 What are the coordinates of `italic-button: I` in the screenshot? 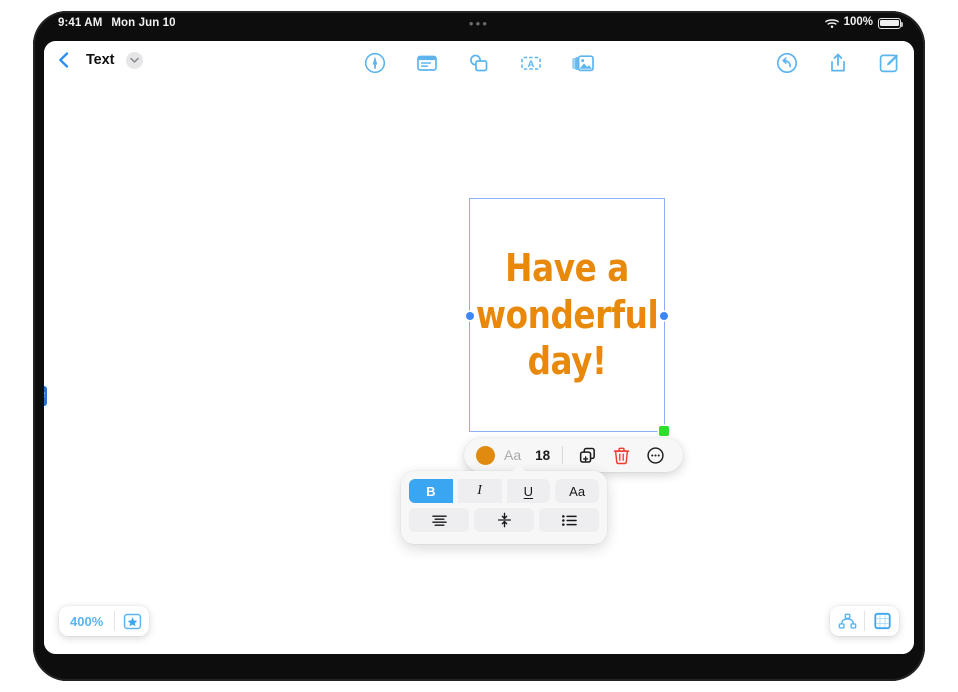 It's located at (479, 491).